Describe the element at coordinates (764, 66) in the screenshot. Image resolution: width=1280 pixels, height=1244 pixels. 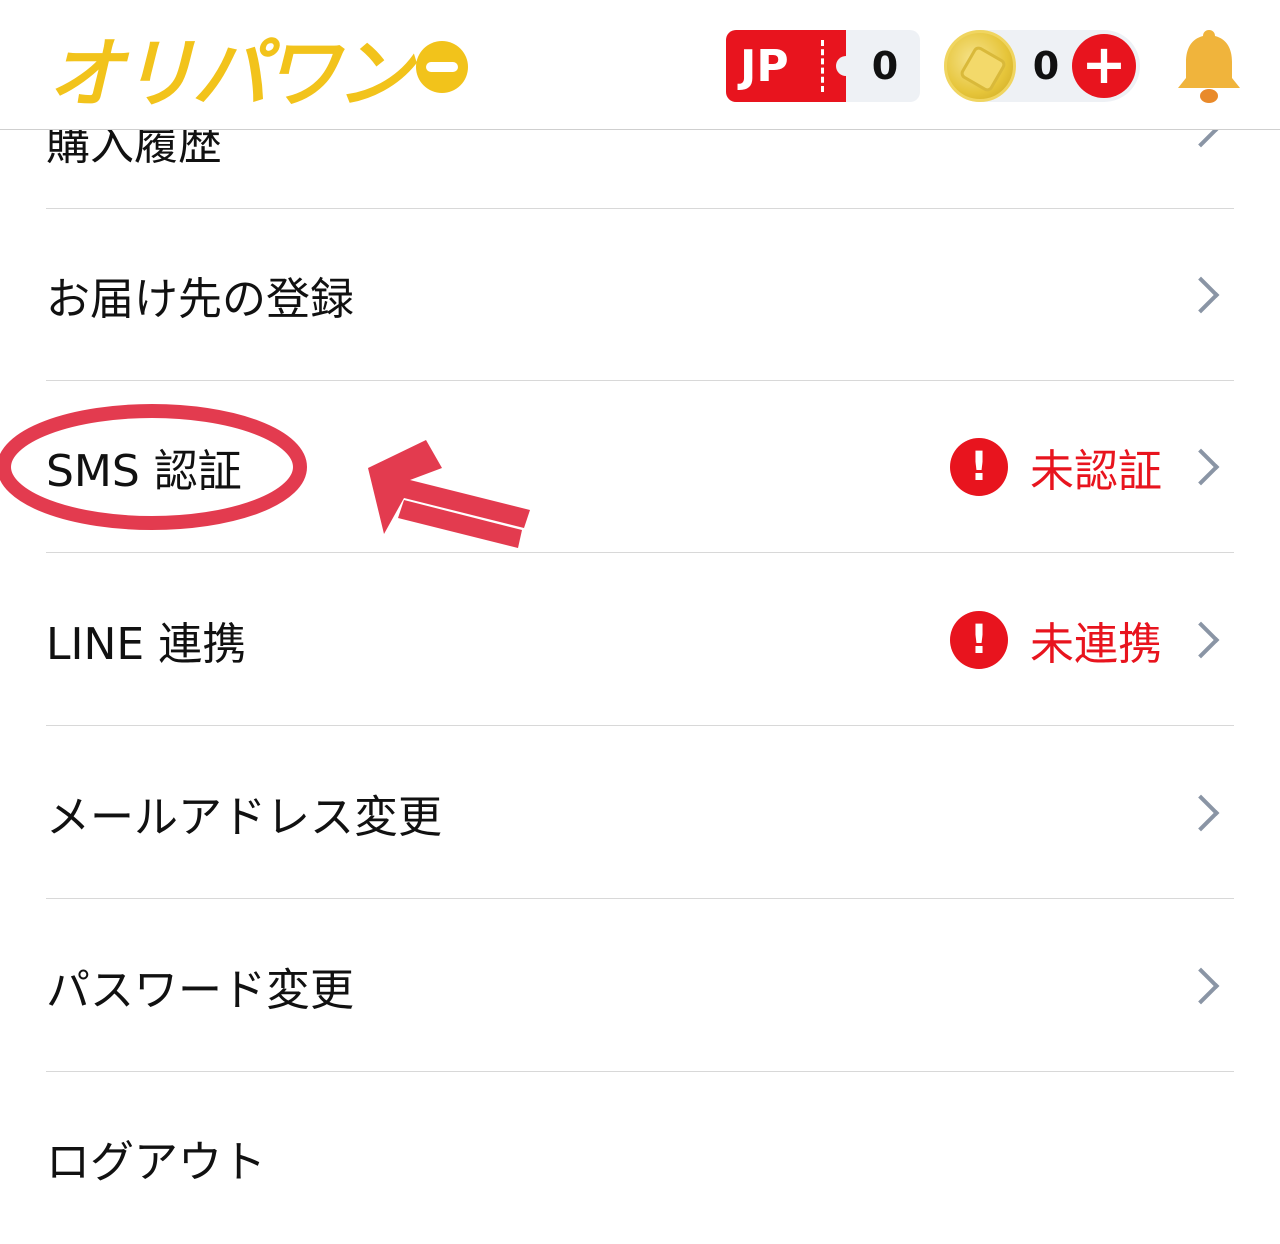
I see `jp-label: JP` at that location.